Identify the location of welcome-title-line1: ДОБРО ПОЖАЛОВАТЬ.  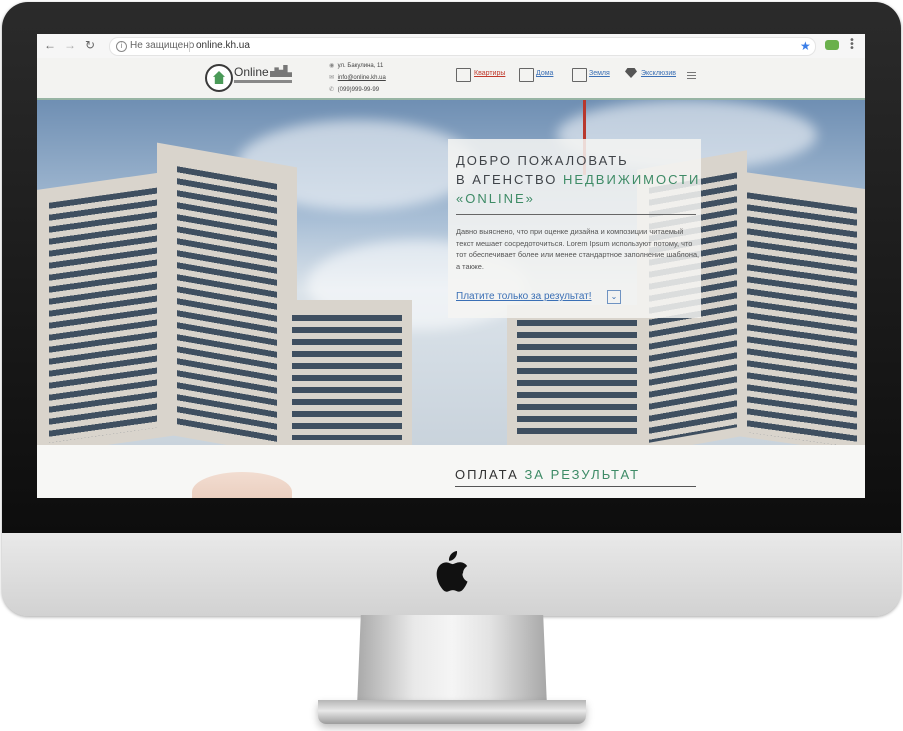
(542, 160).